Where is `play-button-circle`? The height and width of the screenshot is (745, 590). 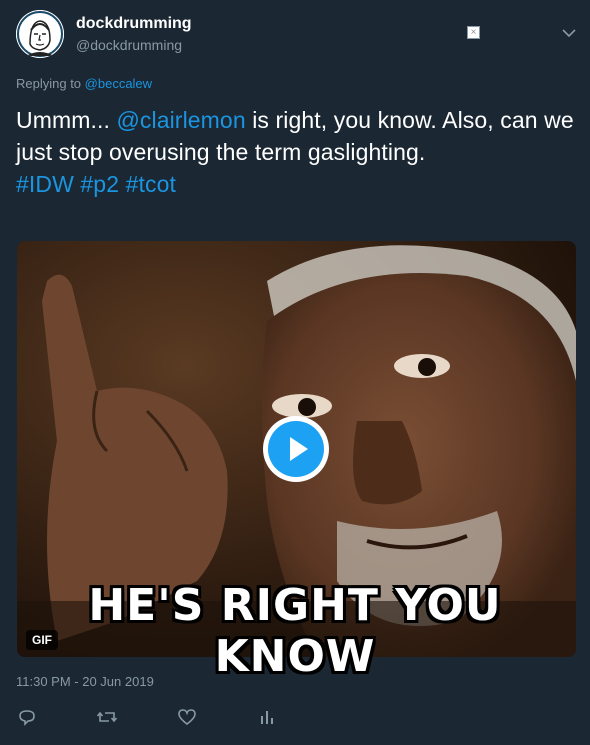
play-button-circle is located at coordinates (296, 449).